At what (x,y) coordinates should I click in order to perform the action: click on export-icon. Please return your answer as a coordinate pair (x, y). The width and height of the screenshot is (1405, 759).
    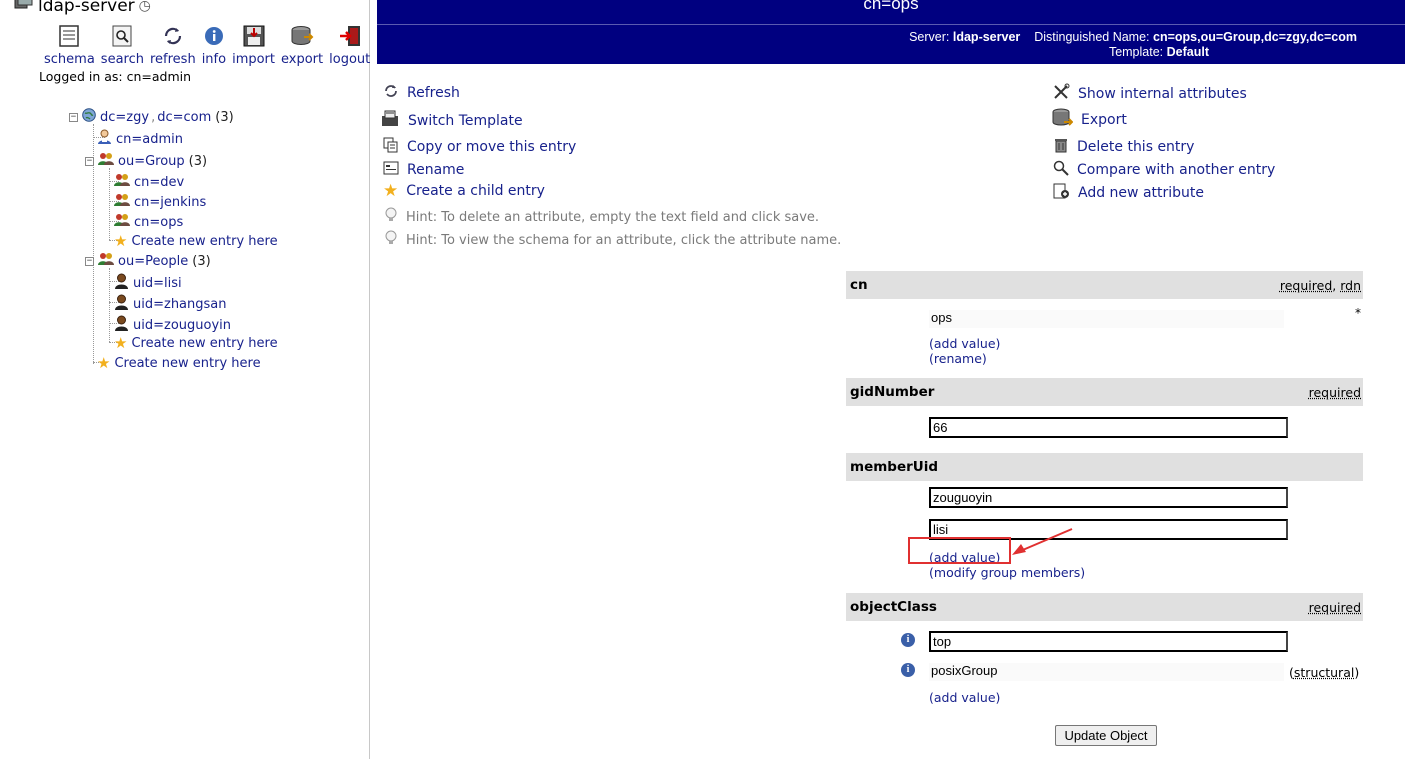
    Looking at the image, I should click on (302, 36).